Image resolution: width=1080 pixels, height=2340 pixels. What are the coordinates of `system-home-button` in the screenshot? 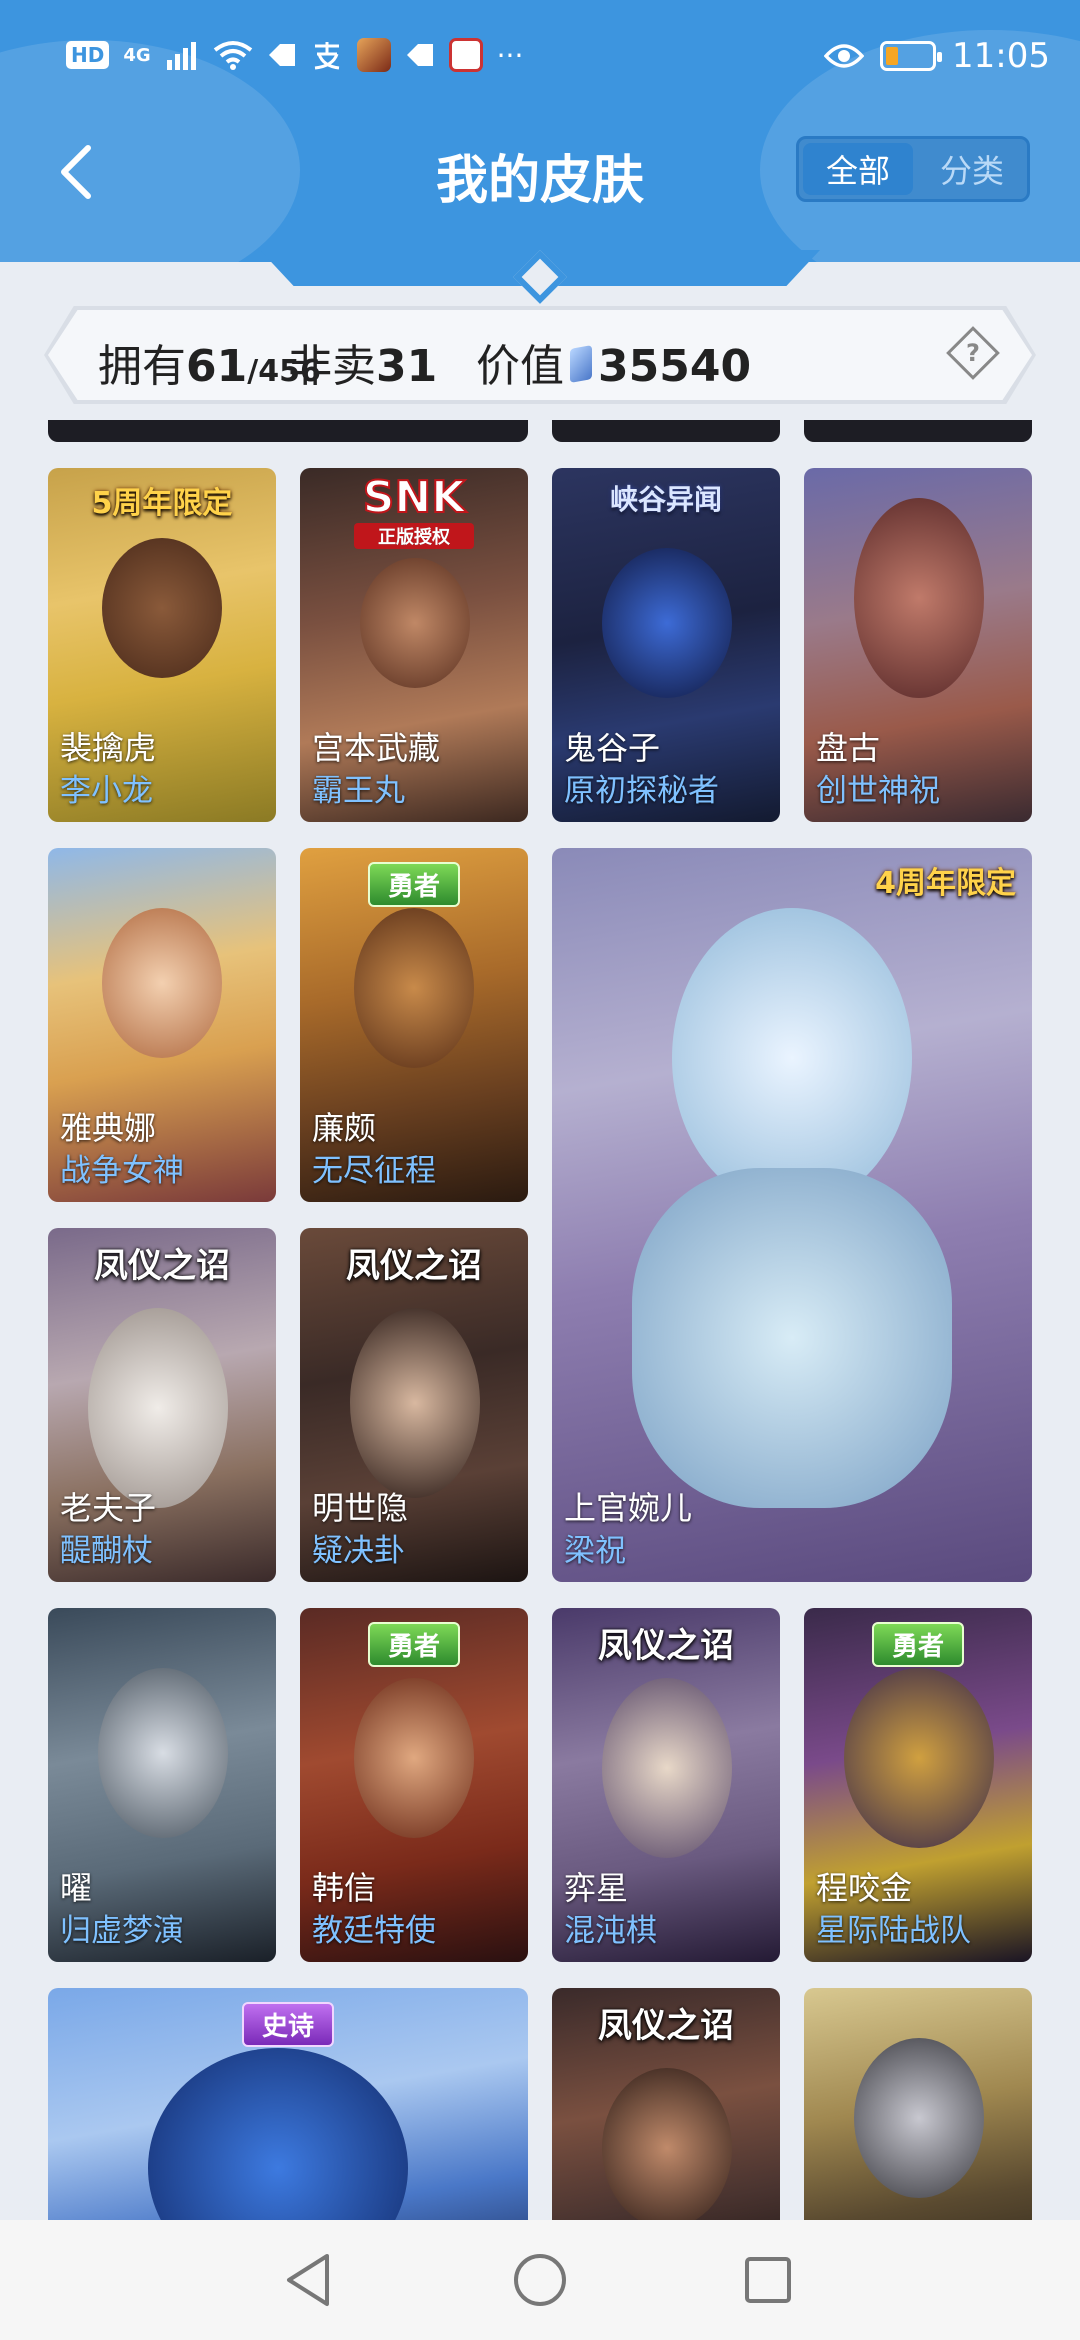 It's located at (540, 2280).